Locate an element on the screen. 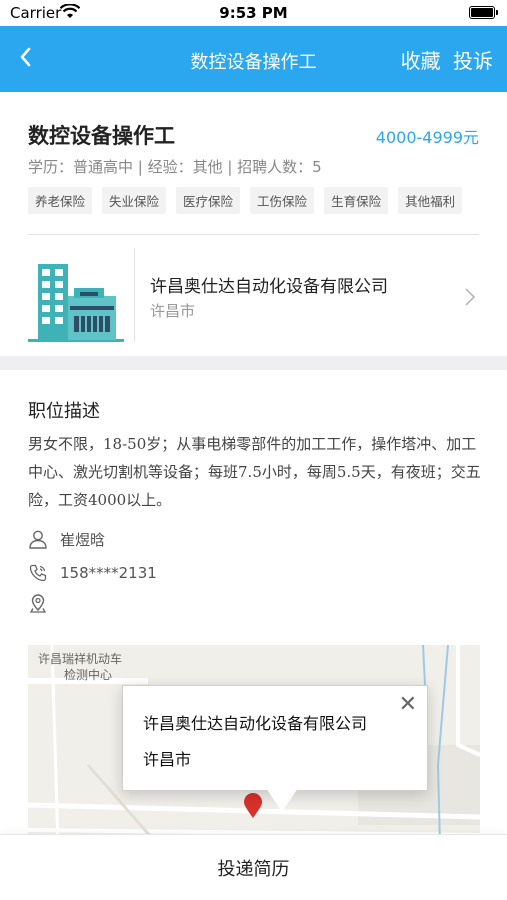 The width and height of the screenshot is (507, 900). contact-phone-row: 158****2131 is located at coordinates (92, 573).